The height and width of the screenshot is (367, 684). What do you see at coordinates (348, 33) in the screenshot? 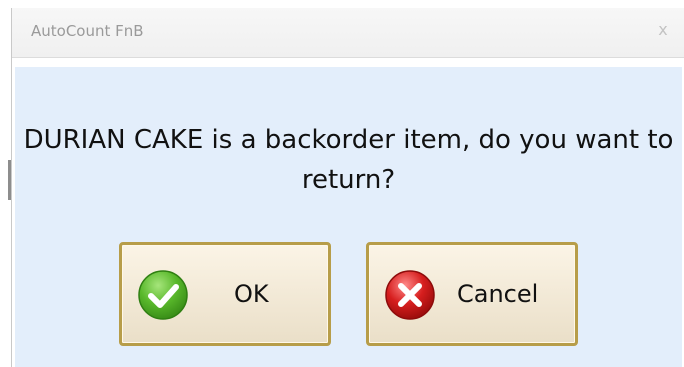
I see `title-bar: AutoCount FnB x` at bounding box center [348, 33].